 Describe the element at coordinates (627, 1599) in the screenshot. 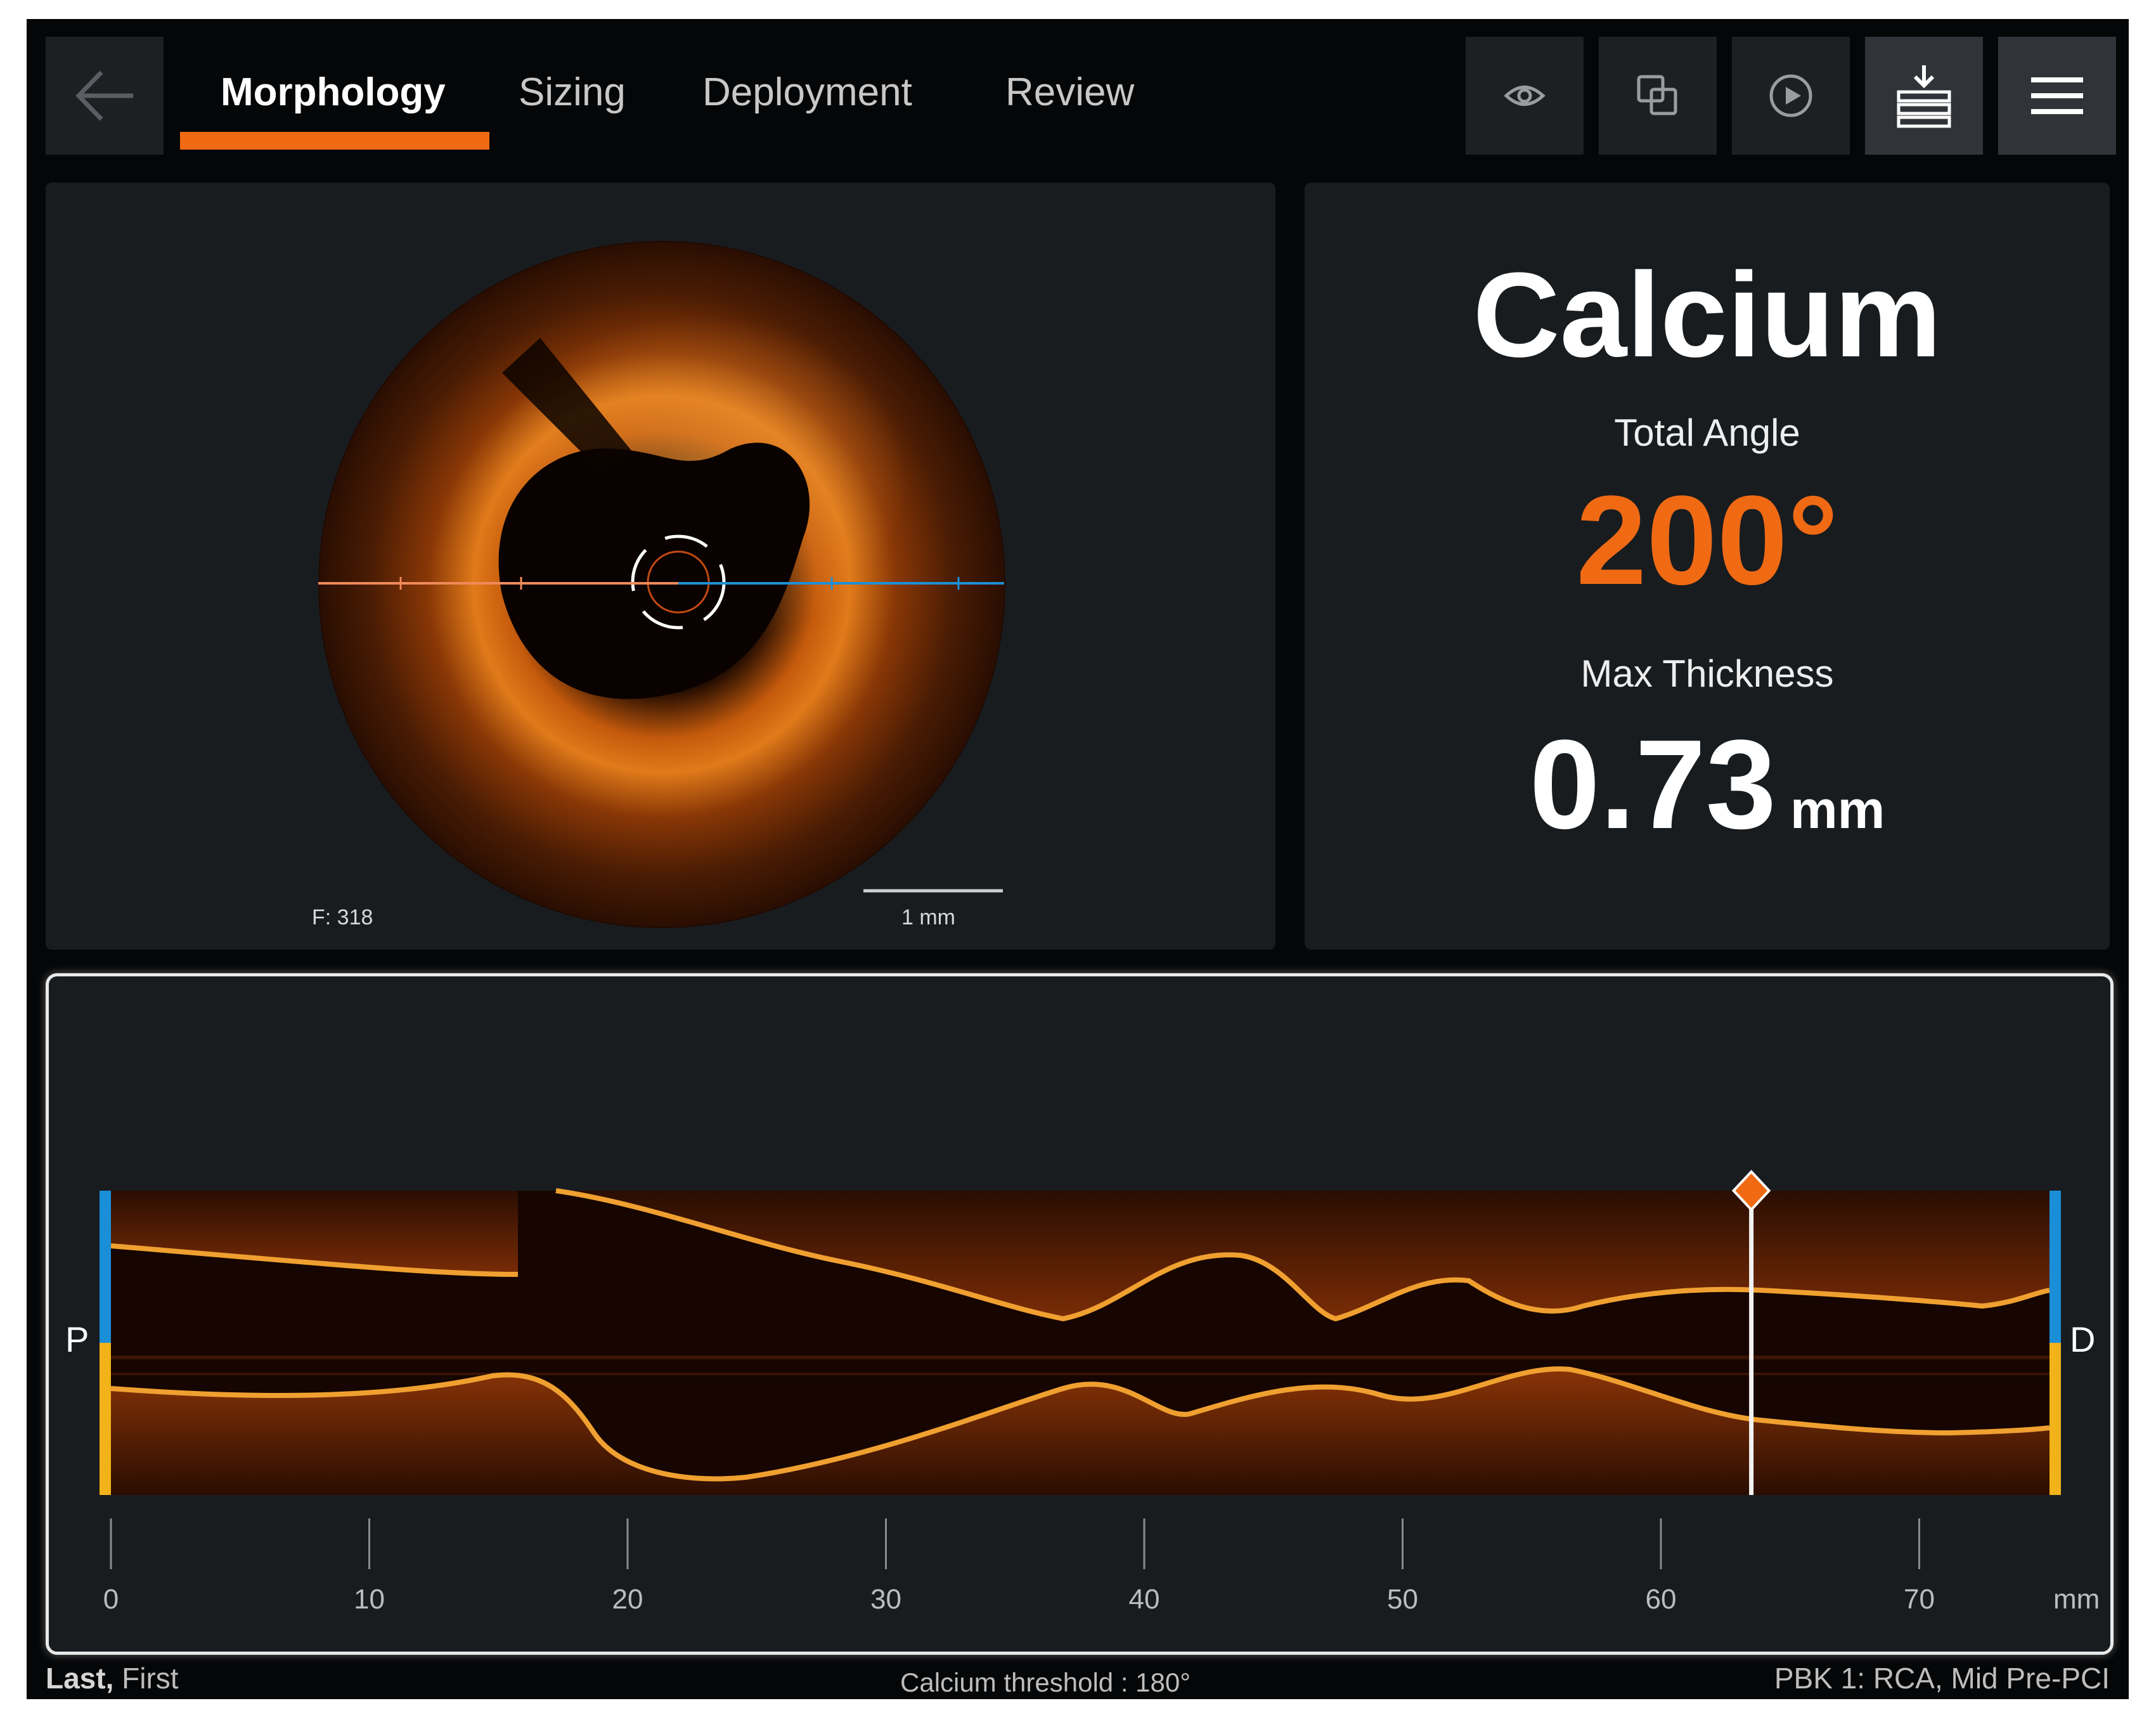

I see `axis-tick-label: 20` at that location.